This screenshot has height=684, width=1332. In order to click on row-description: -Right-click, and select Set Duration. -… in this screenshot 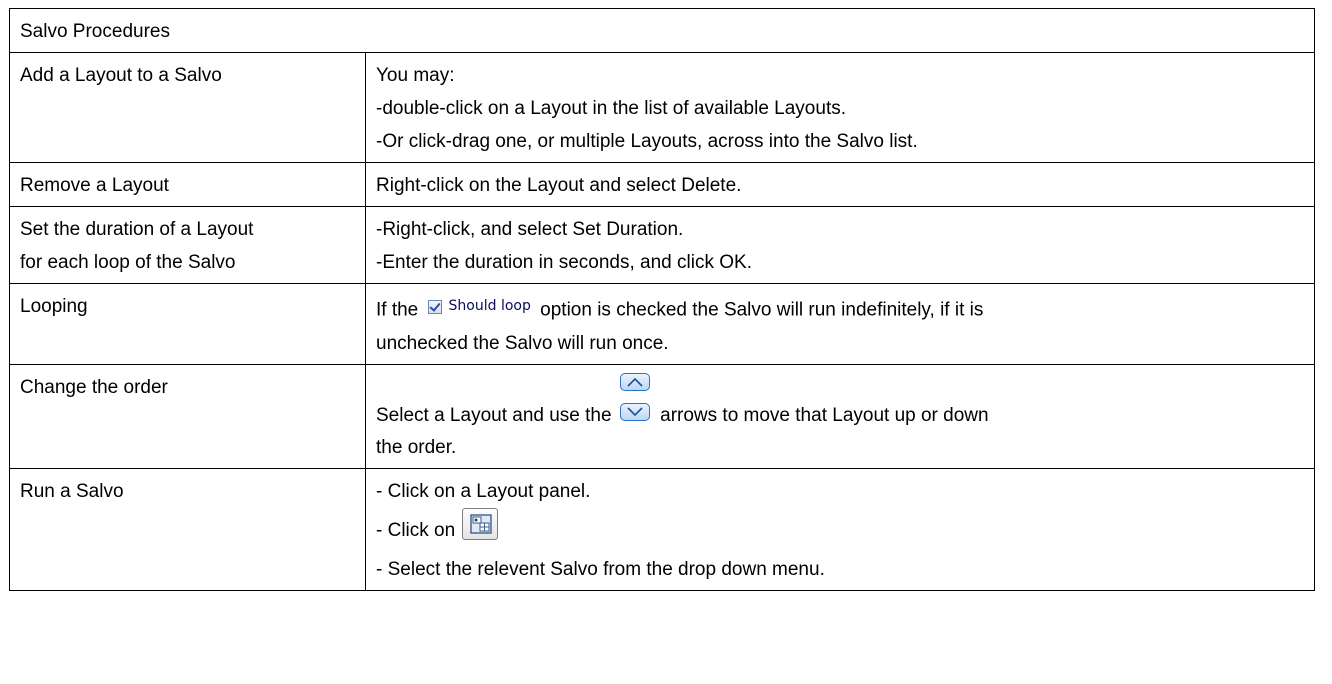, I will do `click(840, 245)`.